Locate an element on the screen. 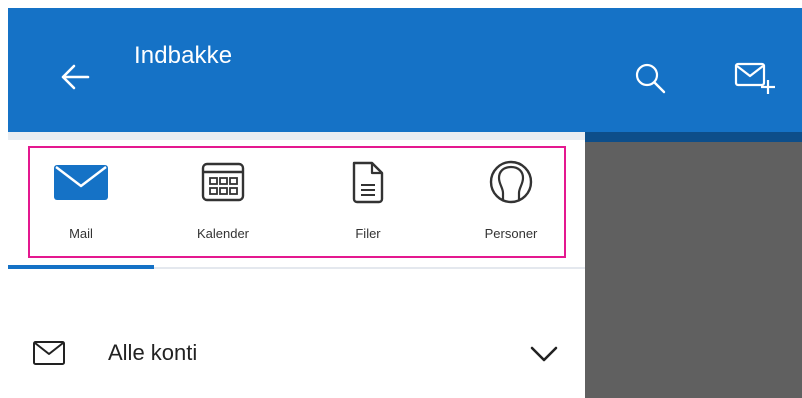 The height and width of the screenshot is (398, 802). pane-divider is located at coordinates (296, 136).